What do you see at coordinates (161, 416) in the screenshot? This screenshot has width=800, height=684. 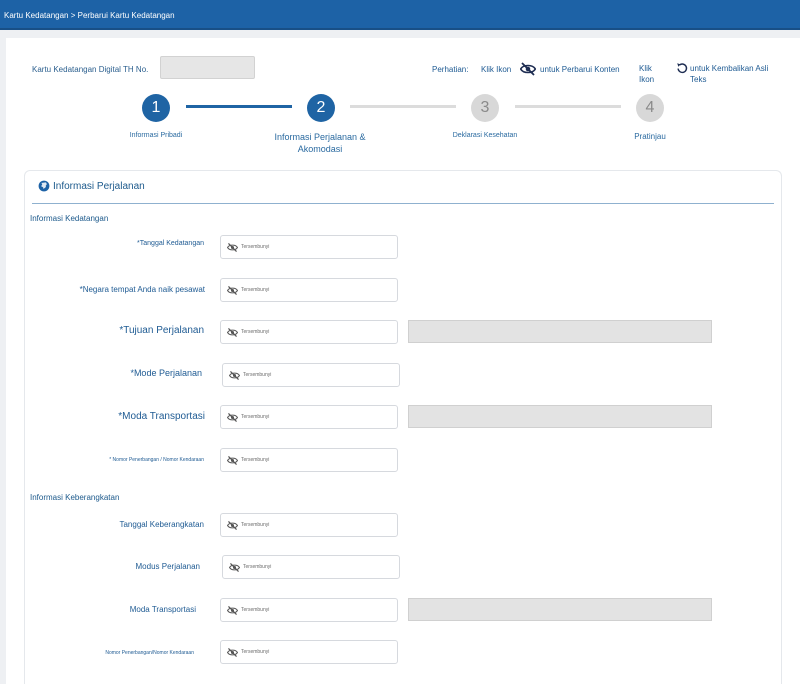 I see `transport-mode-label: *Moda Transportasi` at bounding box center [161, 416].